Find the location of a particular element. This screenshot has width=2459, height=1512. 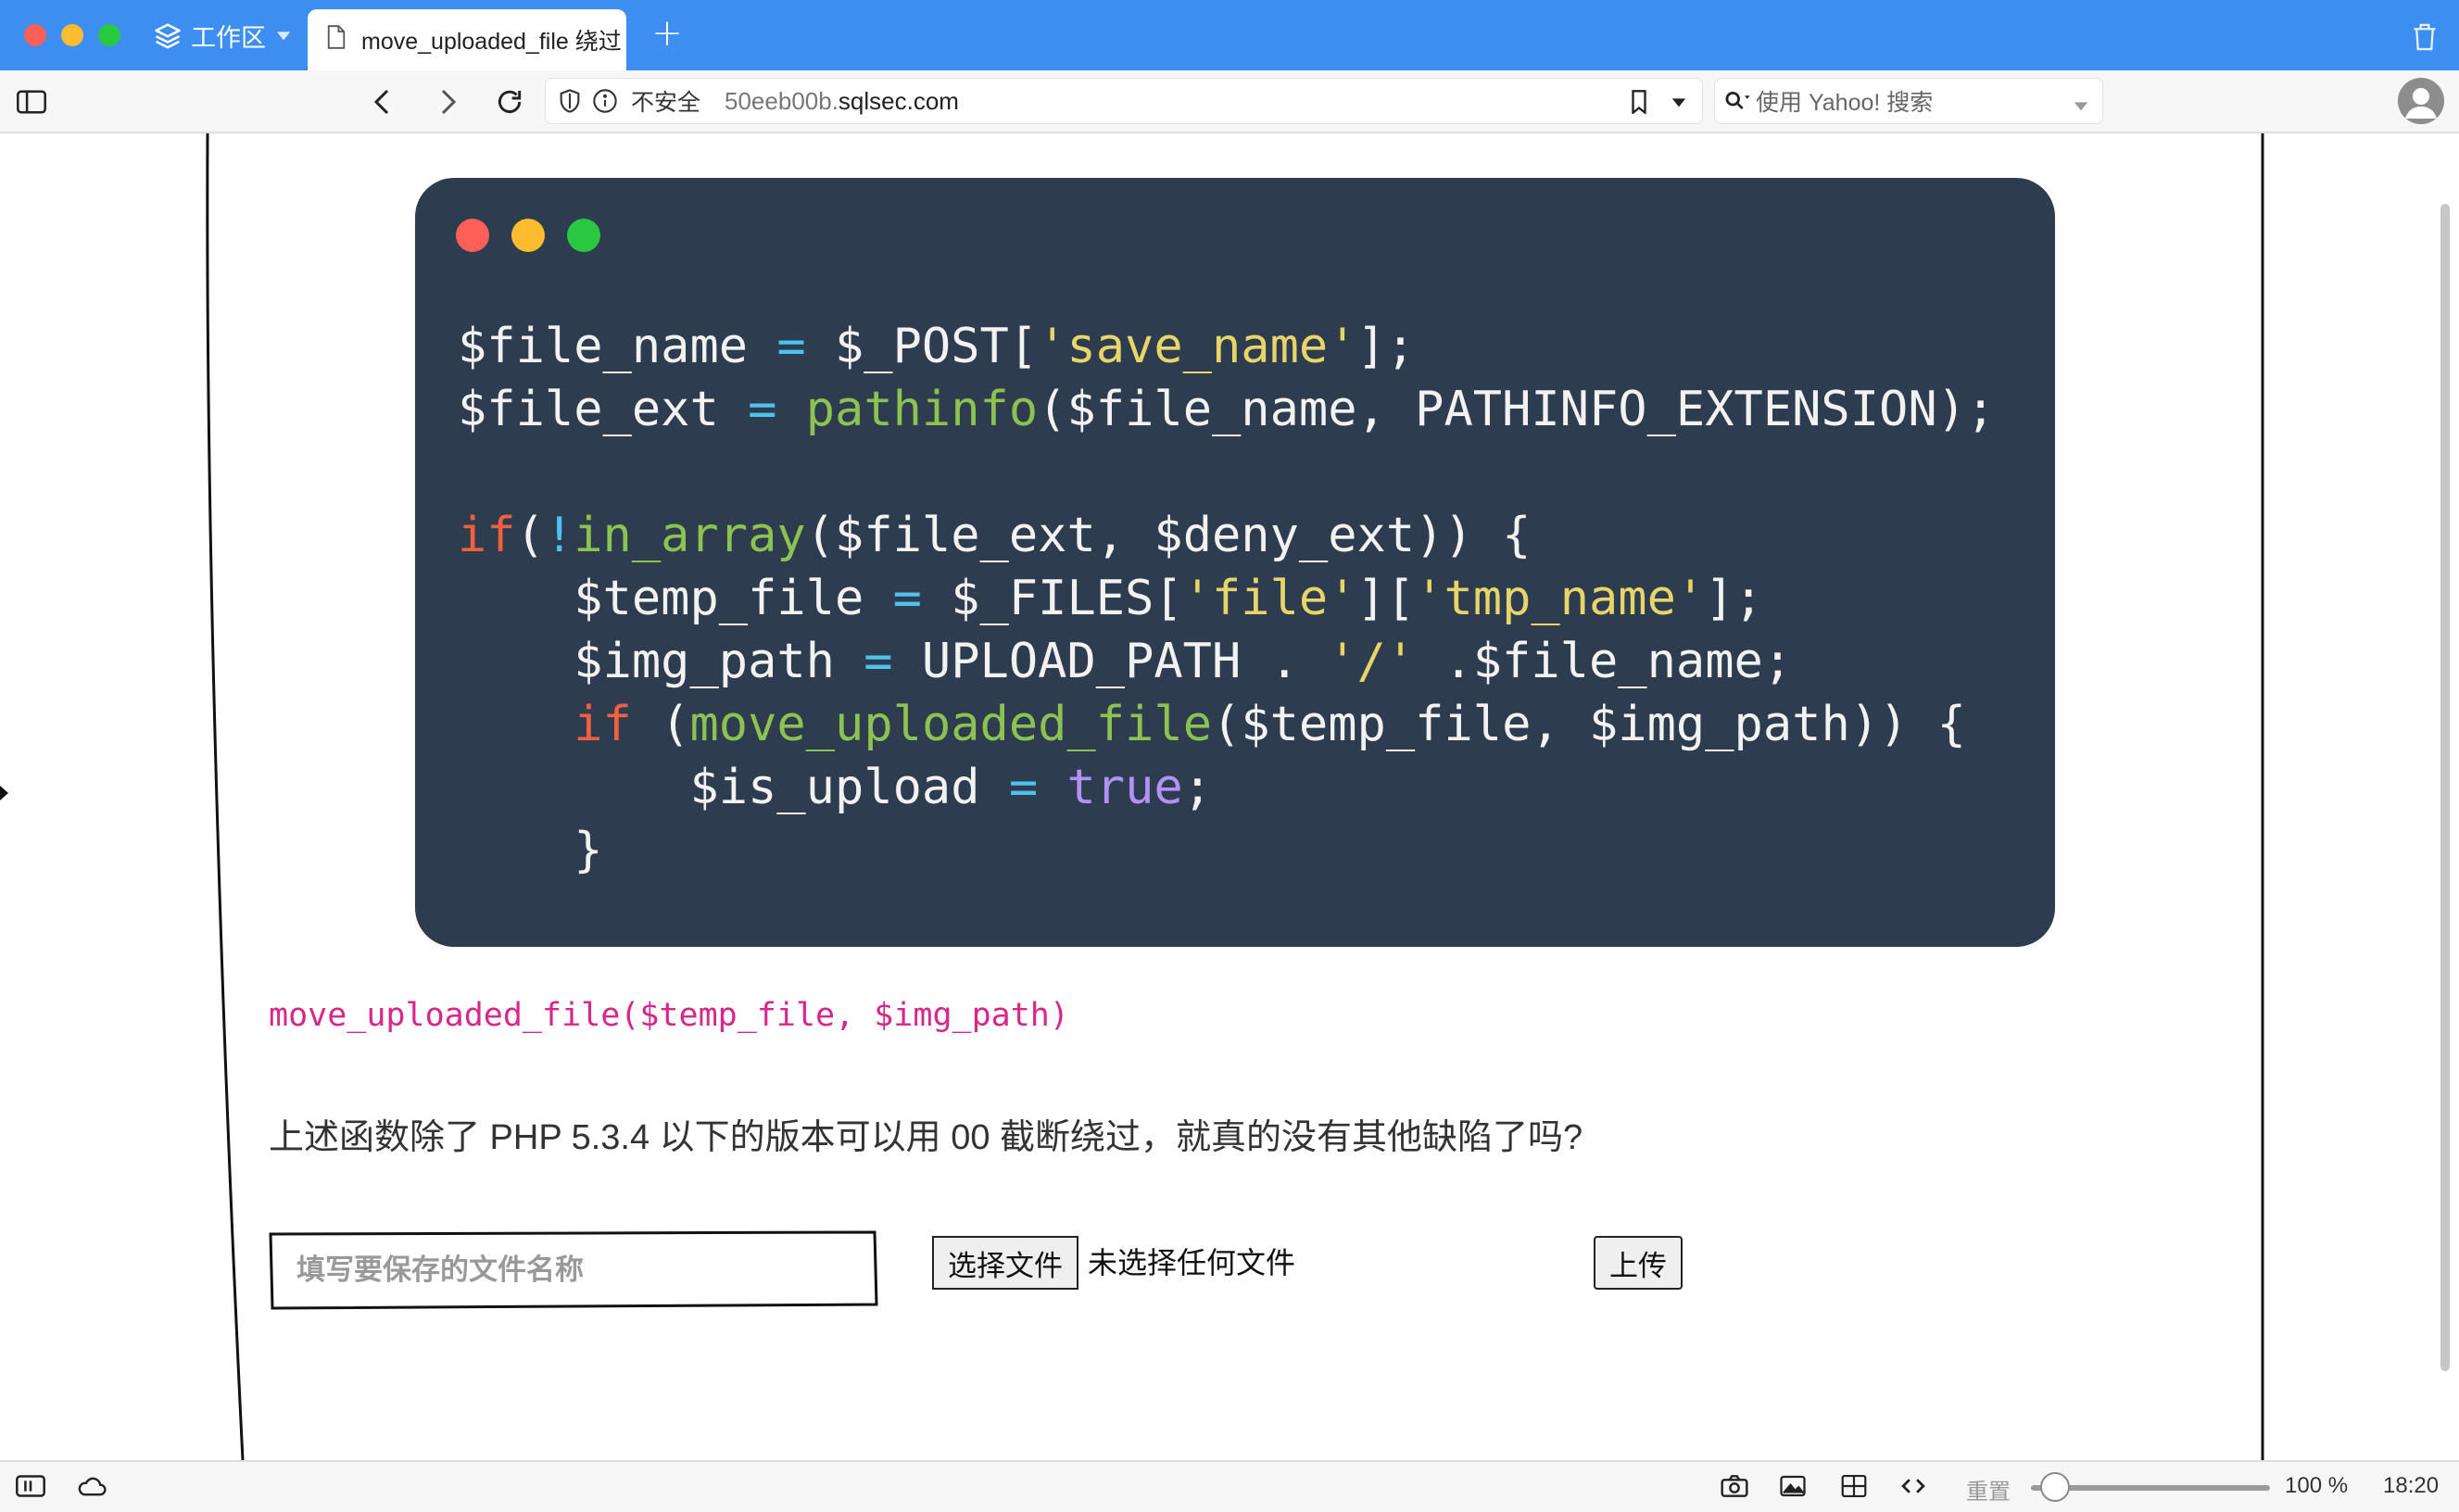

clock: 18:20 is located at coordinates (2411, 1485).